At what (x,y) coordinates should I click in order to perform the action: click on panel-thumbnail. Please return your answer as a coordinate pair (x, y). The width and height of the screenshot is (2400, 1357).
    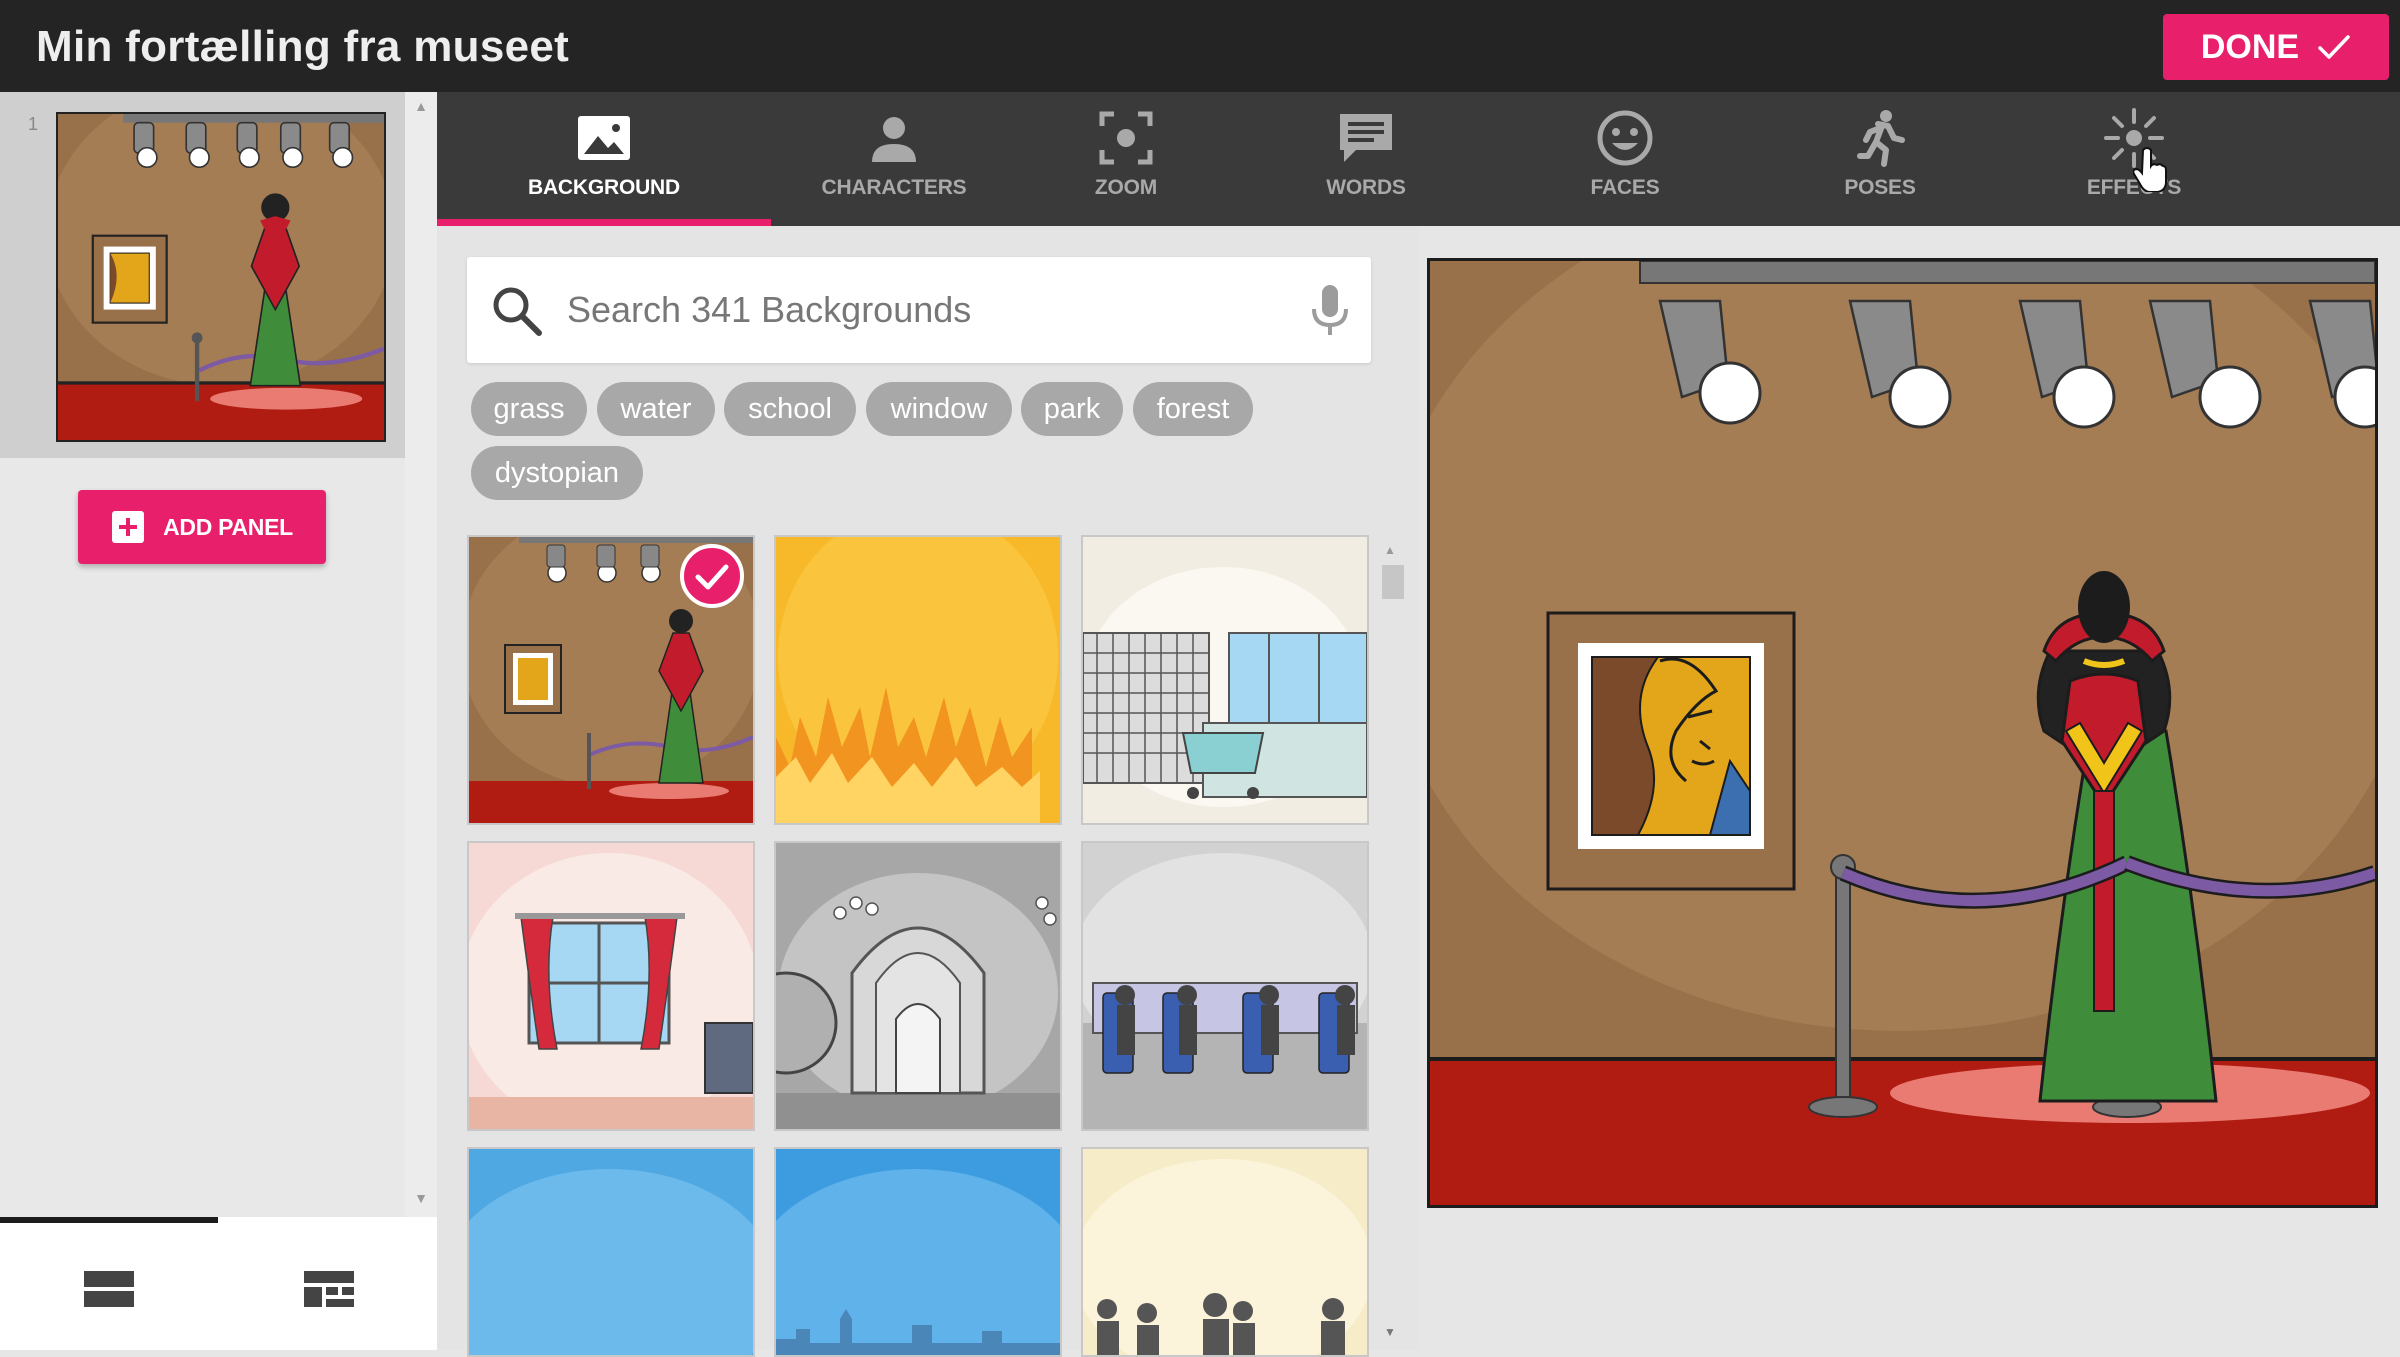
    Looking at the image, I should click on (221, 277).